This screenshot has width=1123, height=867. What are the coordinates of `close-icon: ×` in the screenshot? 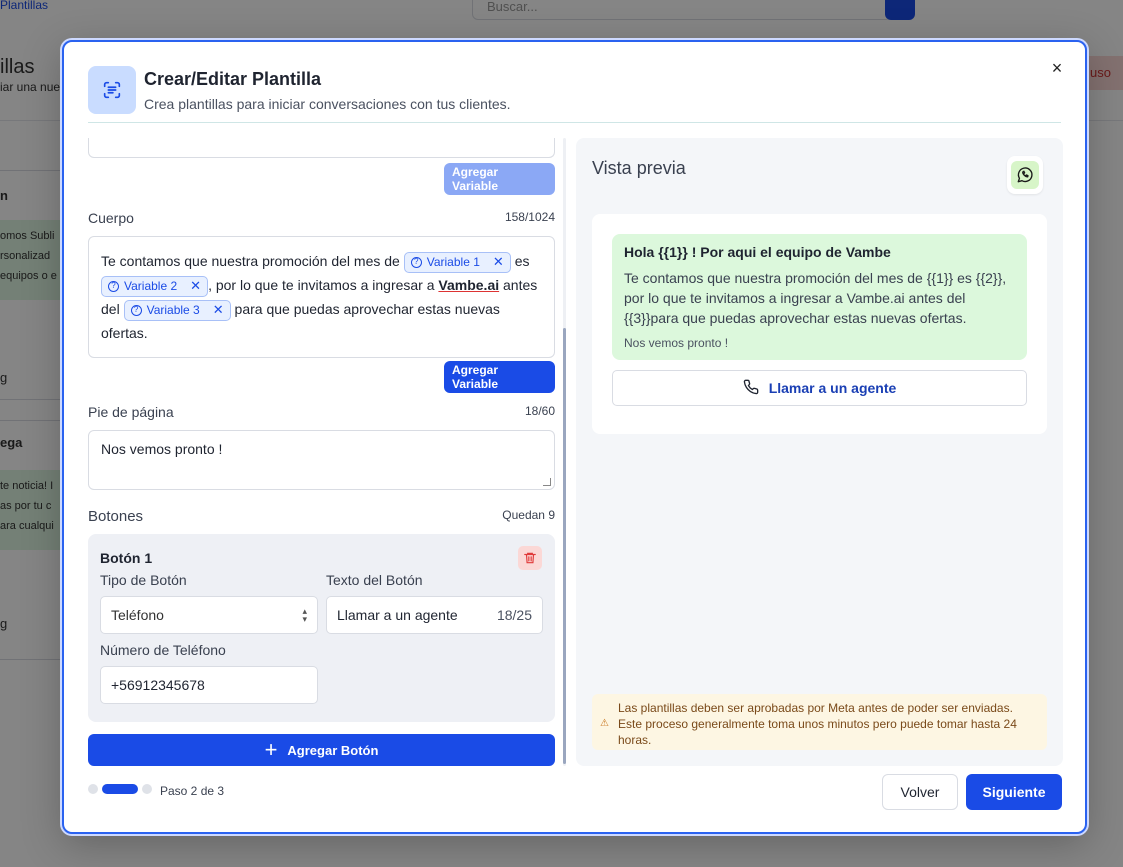 It's located at (1057, 68).